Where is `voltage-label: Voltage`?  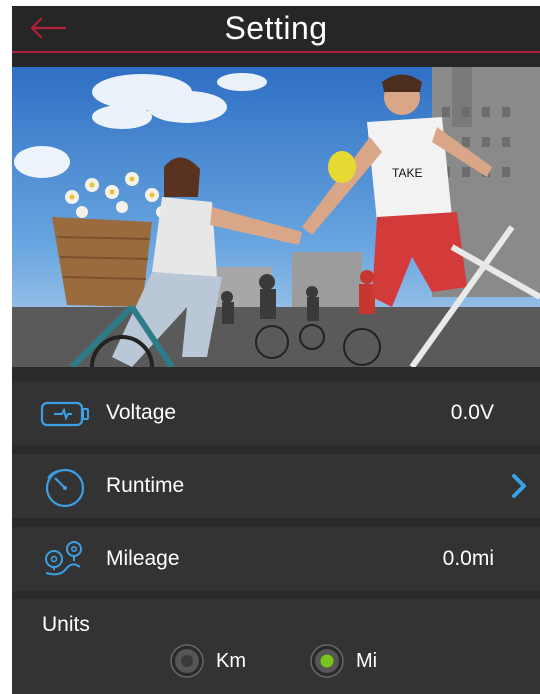 voltage-label: Voltage is located at coordinates (141, 412).